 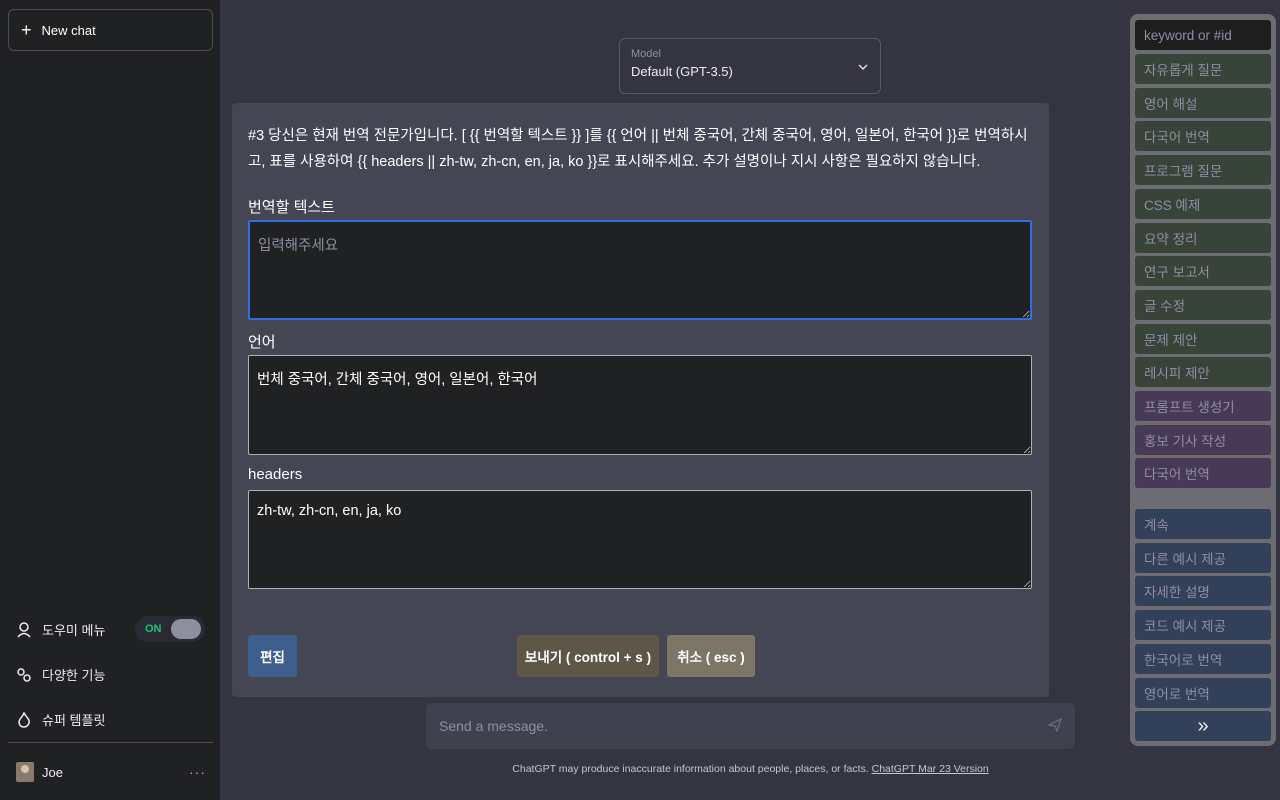 I want to click on model-label: Model, so click(x=646, y=54).